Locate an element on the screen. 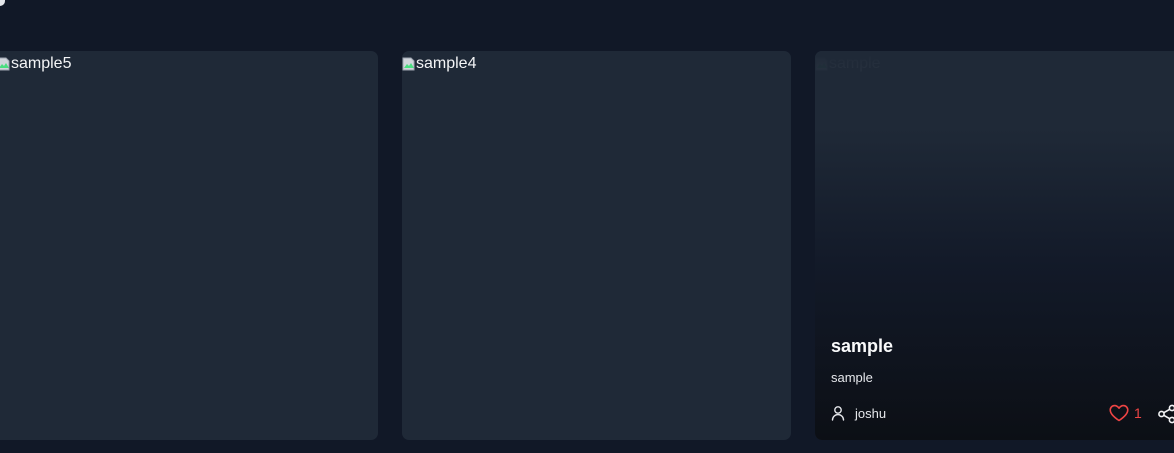  user-icon is located at coordinates (838, 413).